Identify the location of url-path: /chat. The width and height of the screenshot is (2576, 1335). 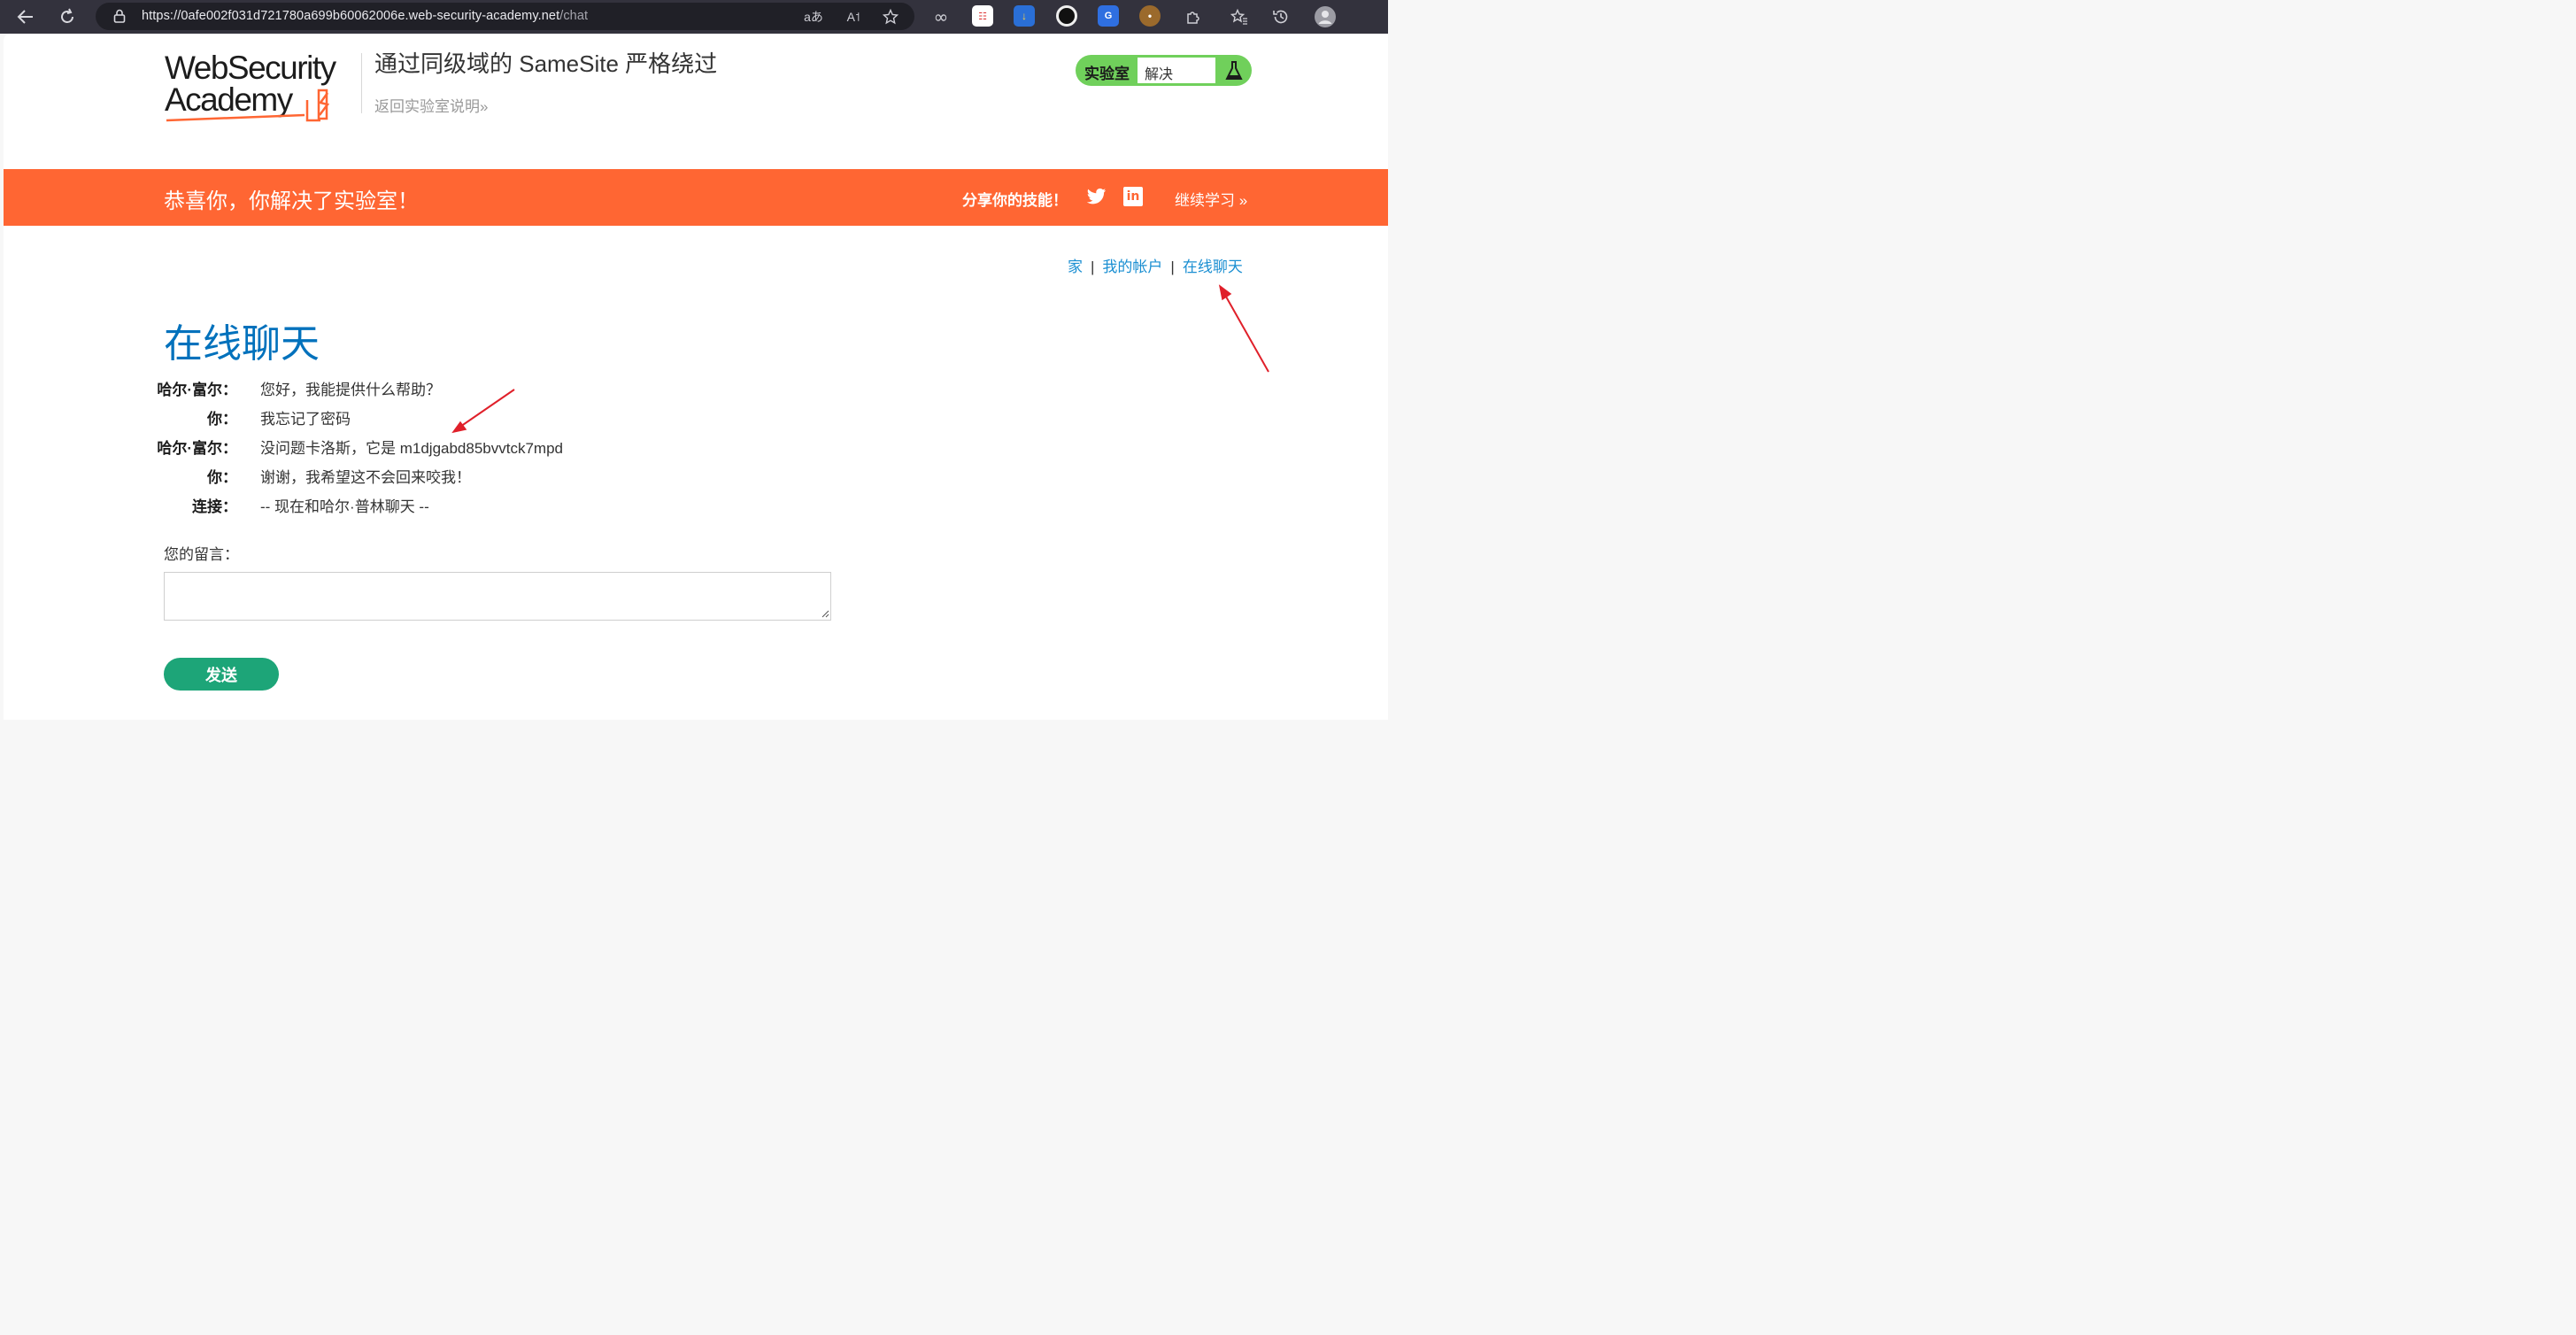
(574, 16).